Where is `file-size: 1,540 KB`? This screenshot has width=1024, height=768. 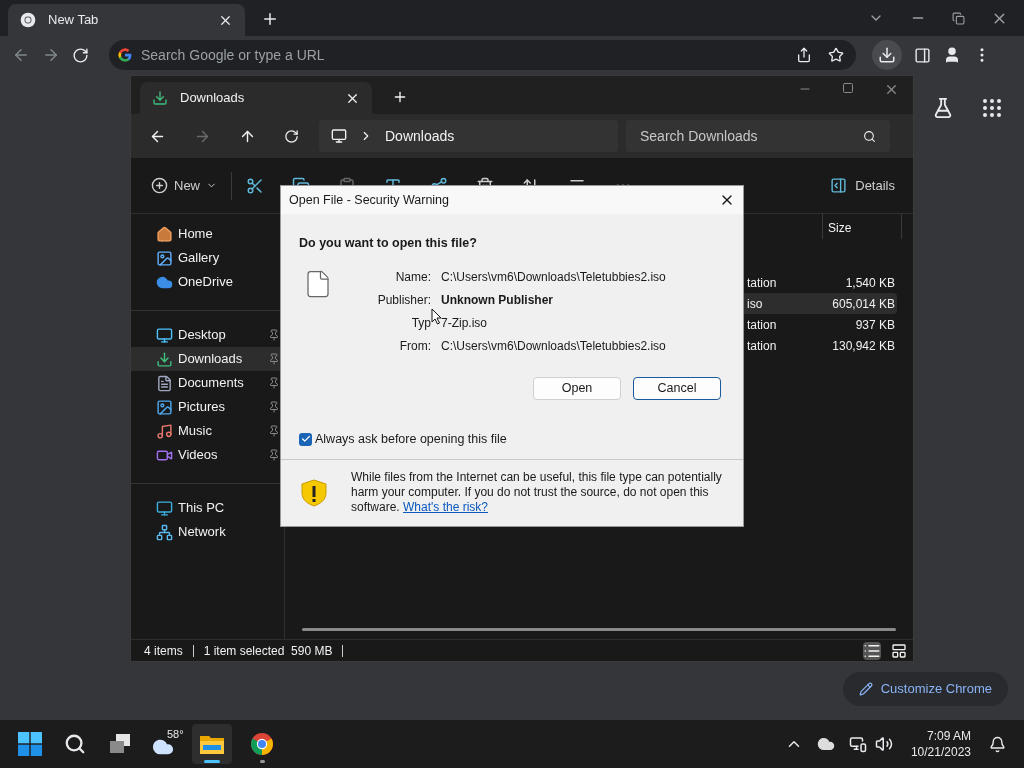
file-size: 1,540 KB is located at coordinates (870, 283).